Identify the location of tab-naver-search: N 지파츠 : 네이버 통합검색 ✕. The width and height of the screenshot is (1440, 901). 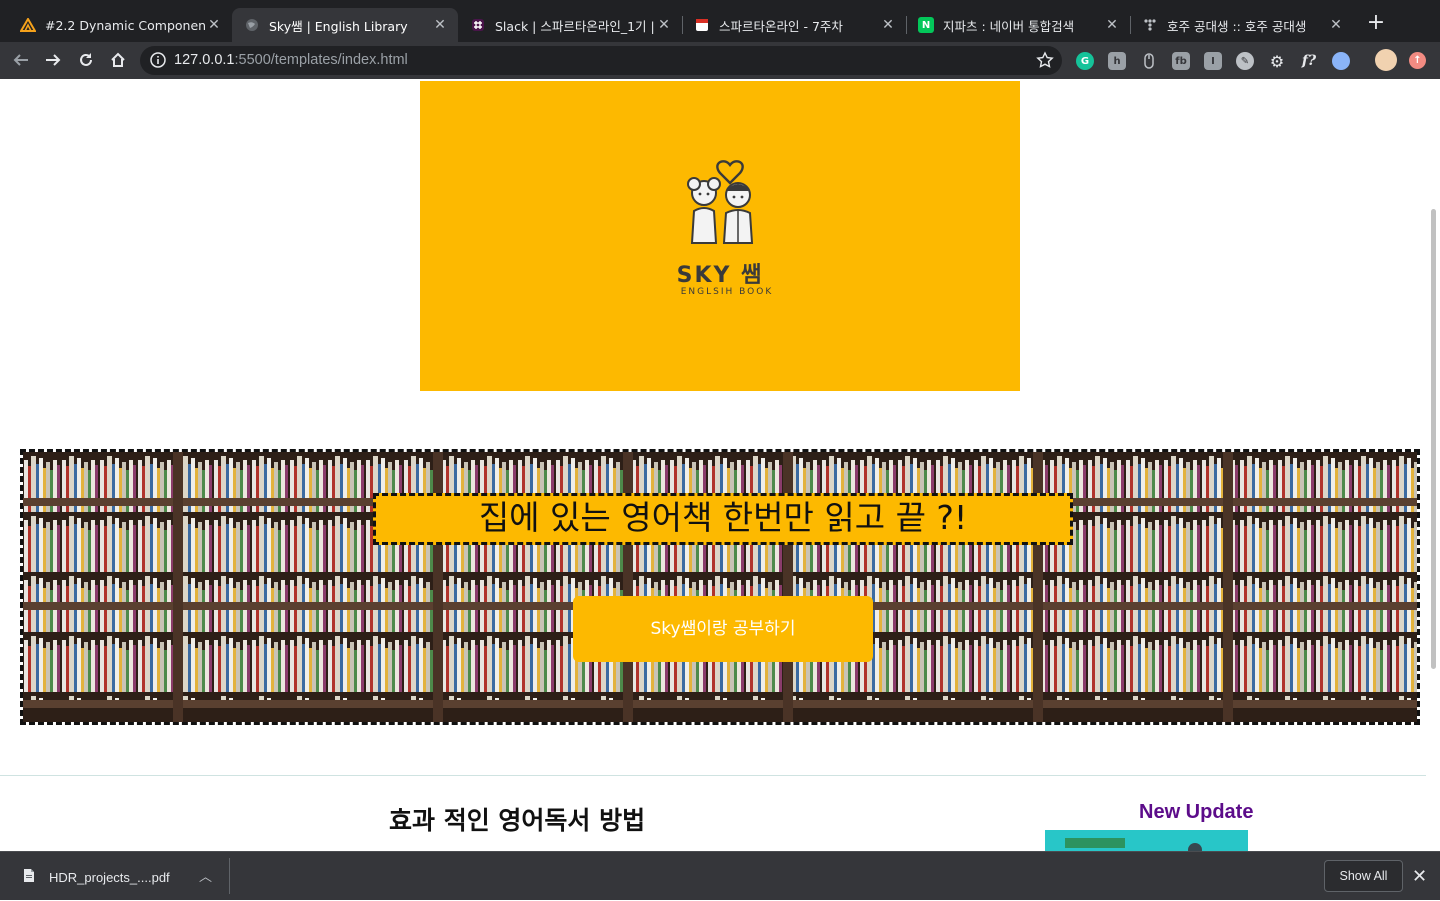
(1018, 25).